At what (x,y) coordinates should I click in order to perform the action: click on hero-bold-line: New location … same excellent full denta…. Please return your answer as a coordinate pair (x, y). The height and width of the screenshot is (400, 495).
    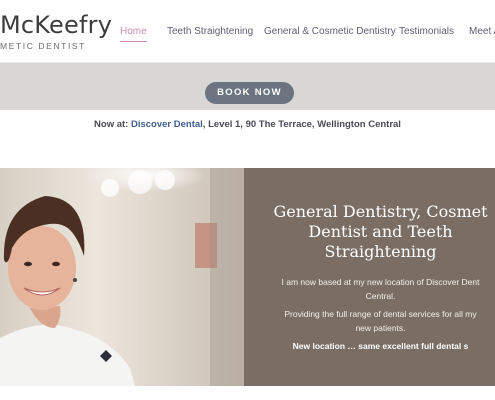
    Looking at the image, I should click on (380, 346).